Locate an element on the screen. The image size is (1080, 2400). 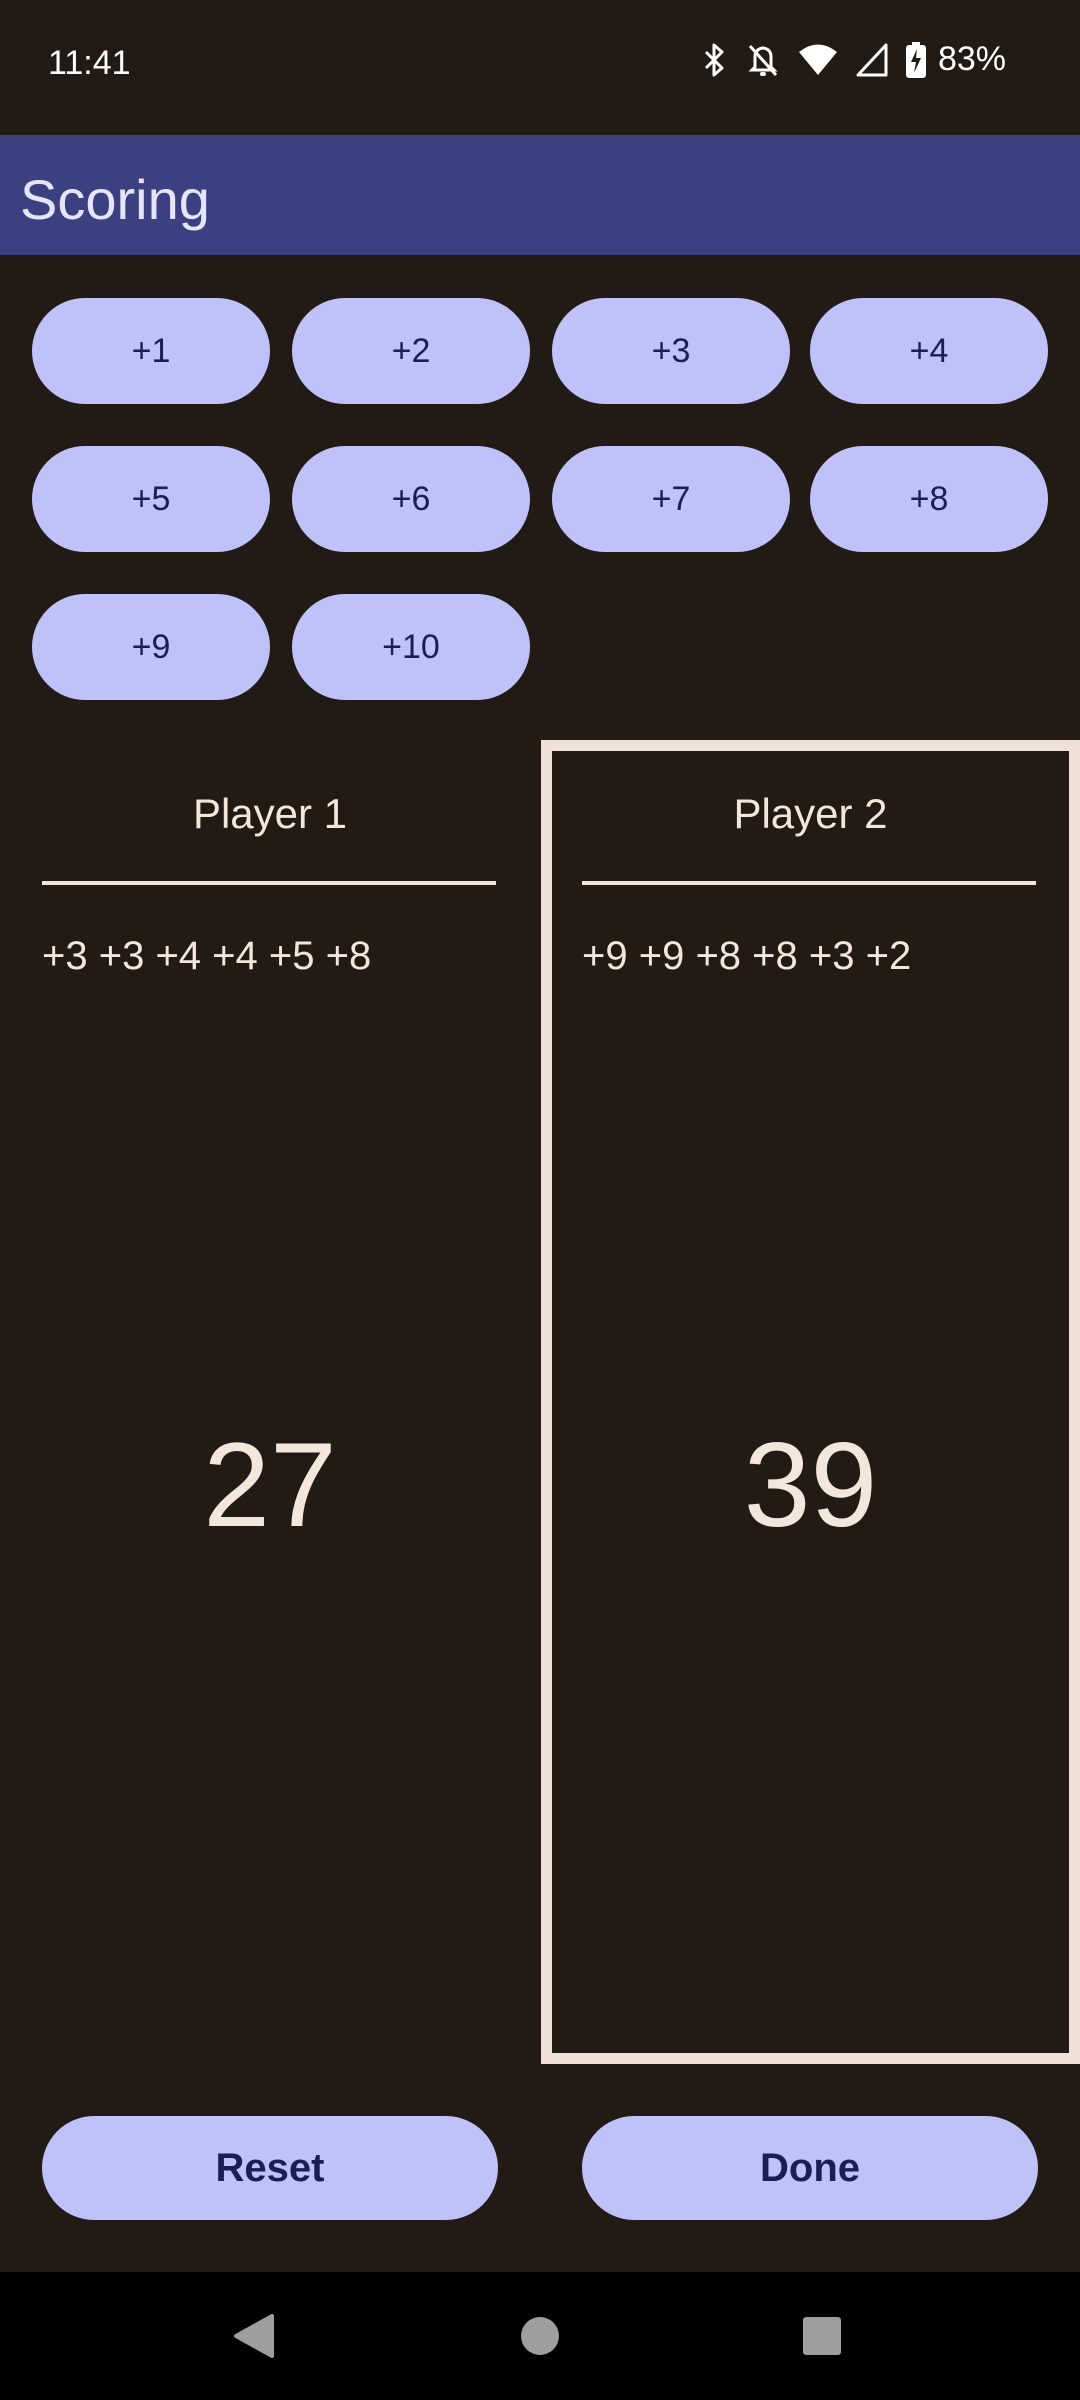
add-6-button: +6 is located at coordinates (411, 499).